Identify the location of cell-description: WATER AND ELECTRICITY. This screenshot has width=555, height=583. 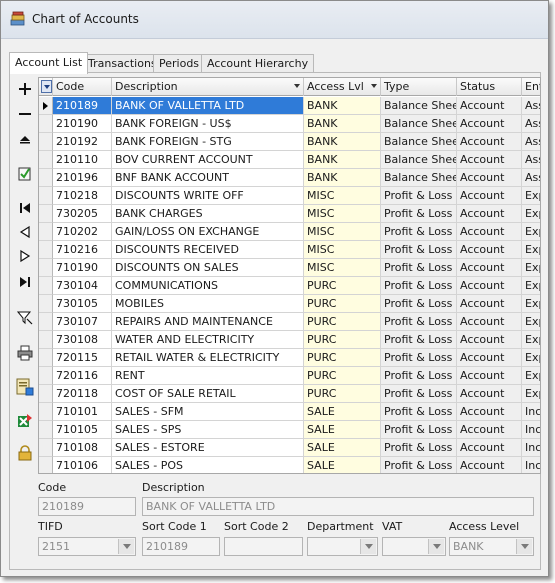
(208, 340).